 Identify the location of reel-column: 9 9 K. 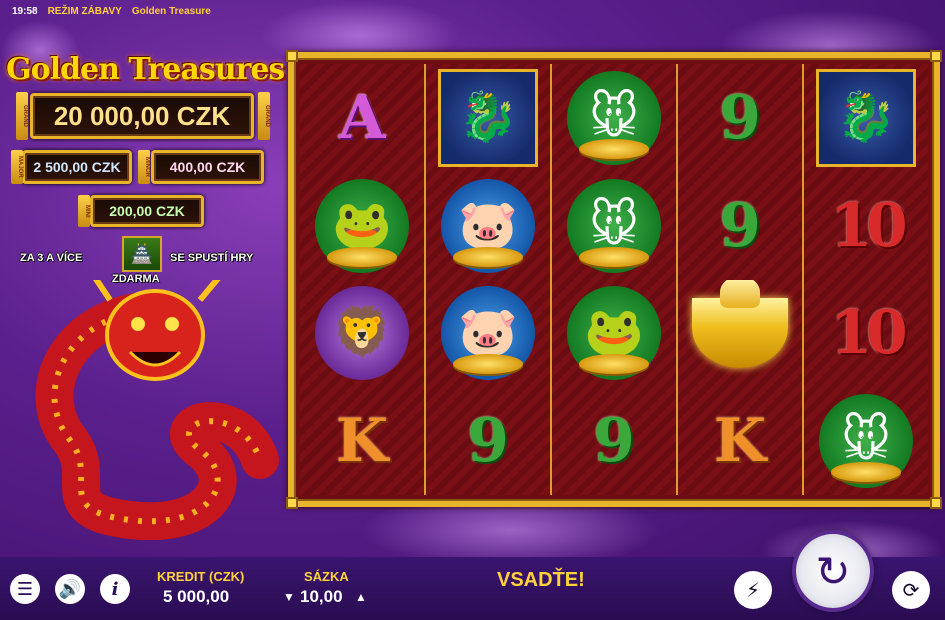
(740, 279).